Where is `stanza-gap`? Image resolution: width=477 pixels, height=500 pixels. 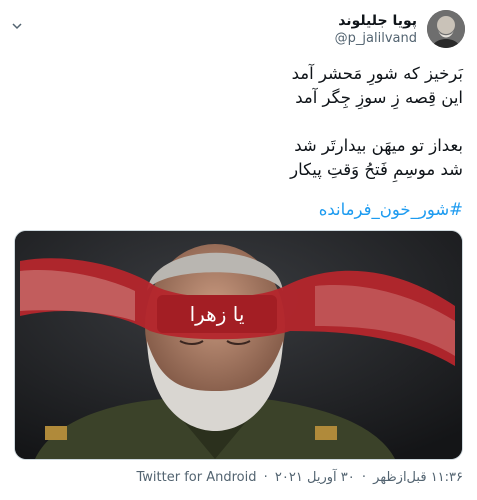 stanza-gap is located at coordinates (253, 122).